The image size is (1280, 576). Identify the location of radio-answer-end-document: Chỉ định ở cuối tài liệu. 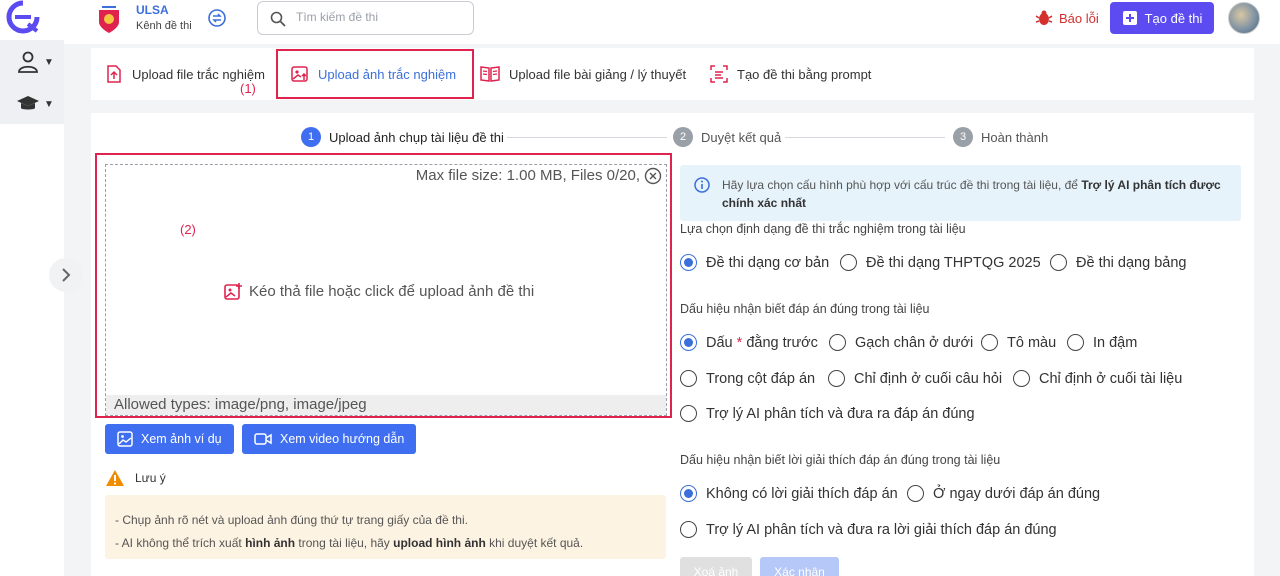
(1097, 378).